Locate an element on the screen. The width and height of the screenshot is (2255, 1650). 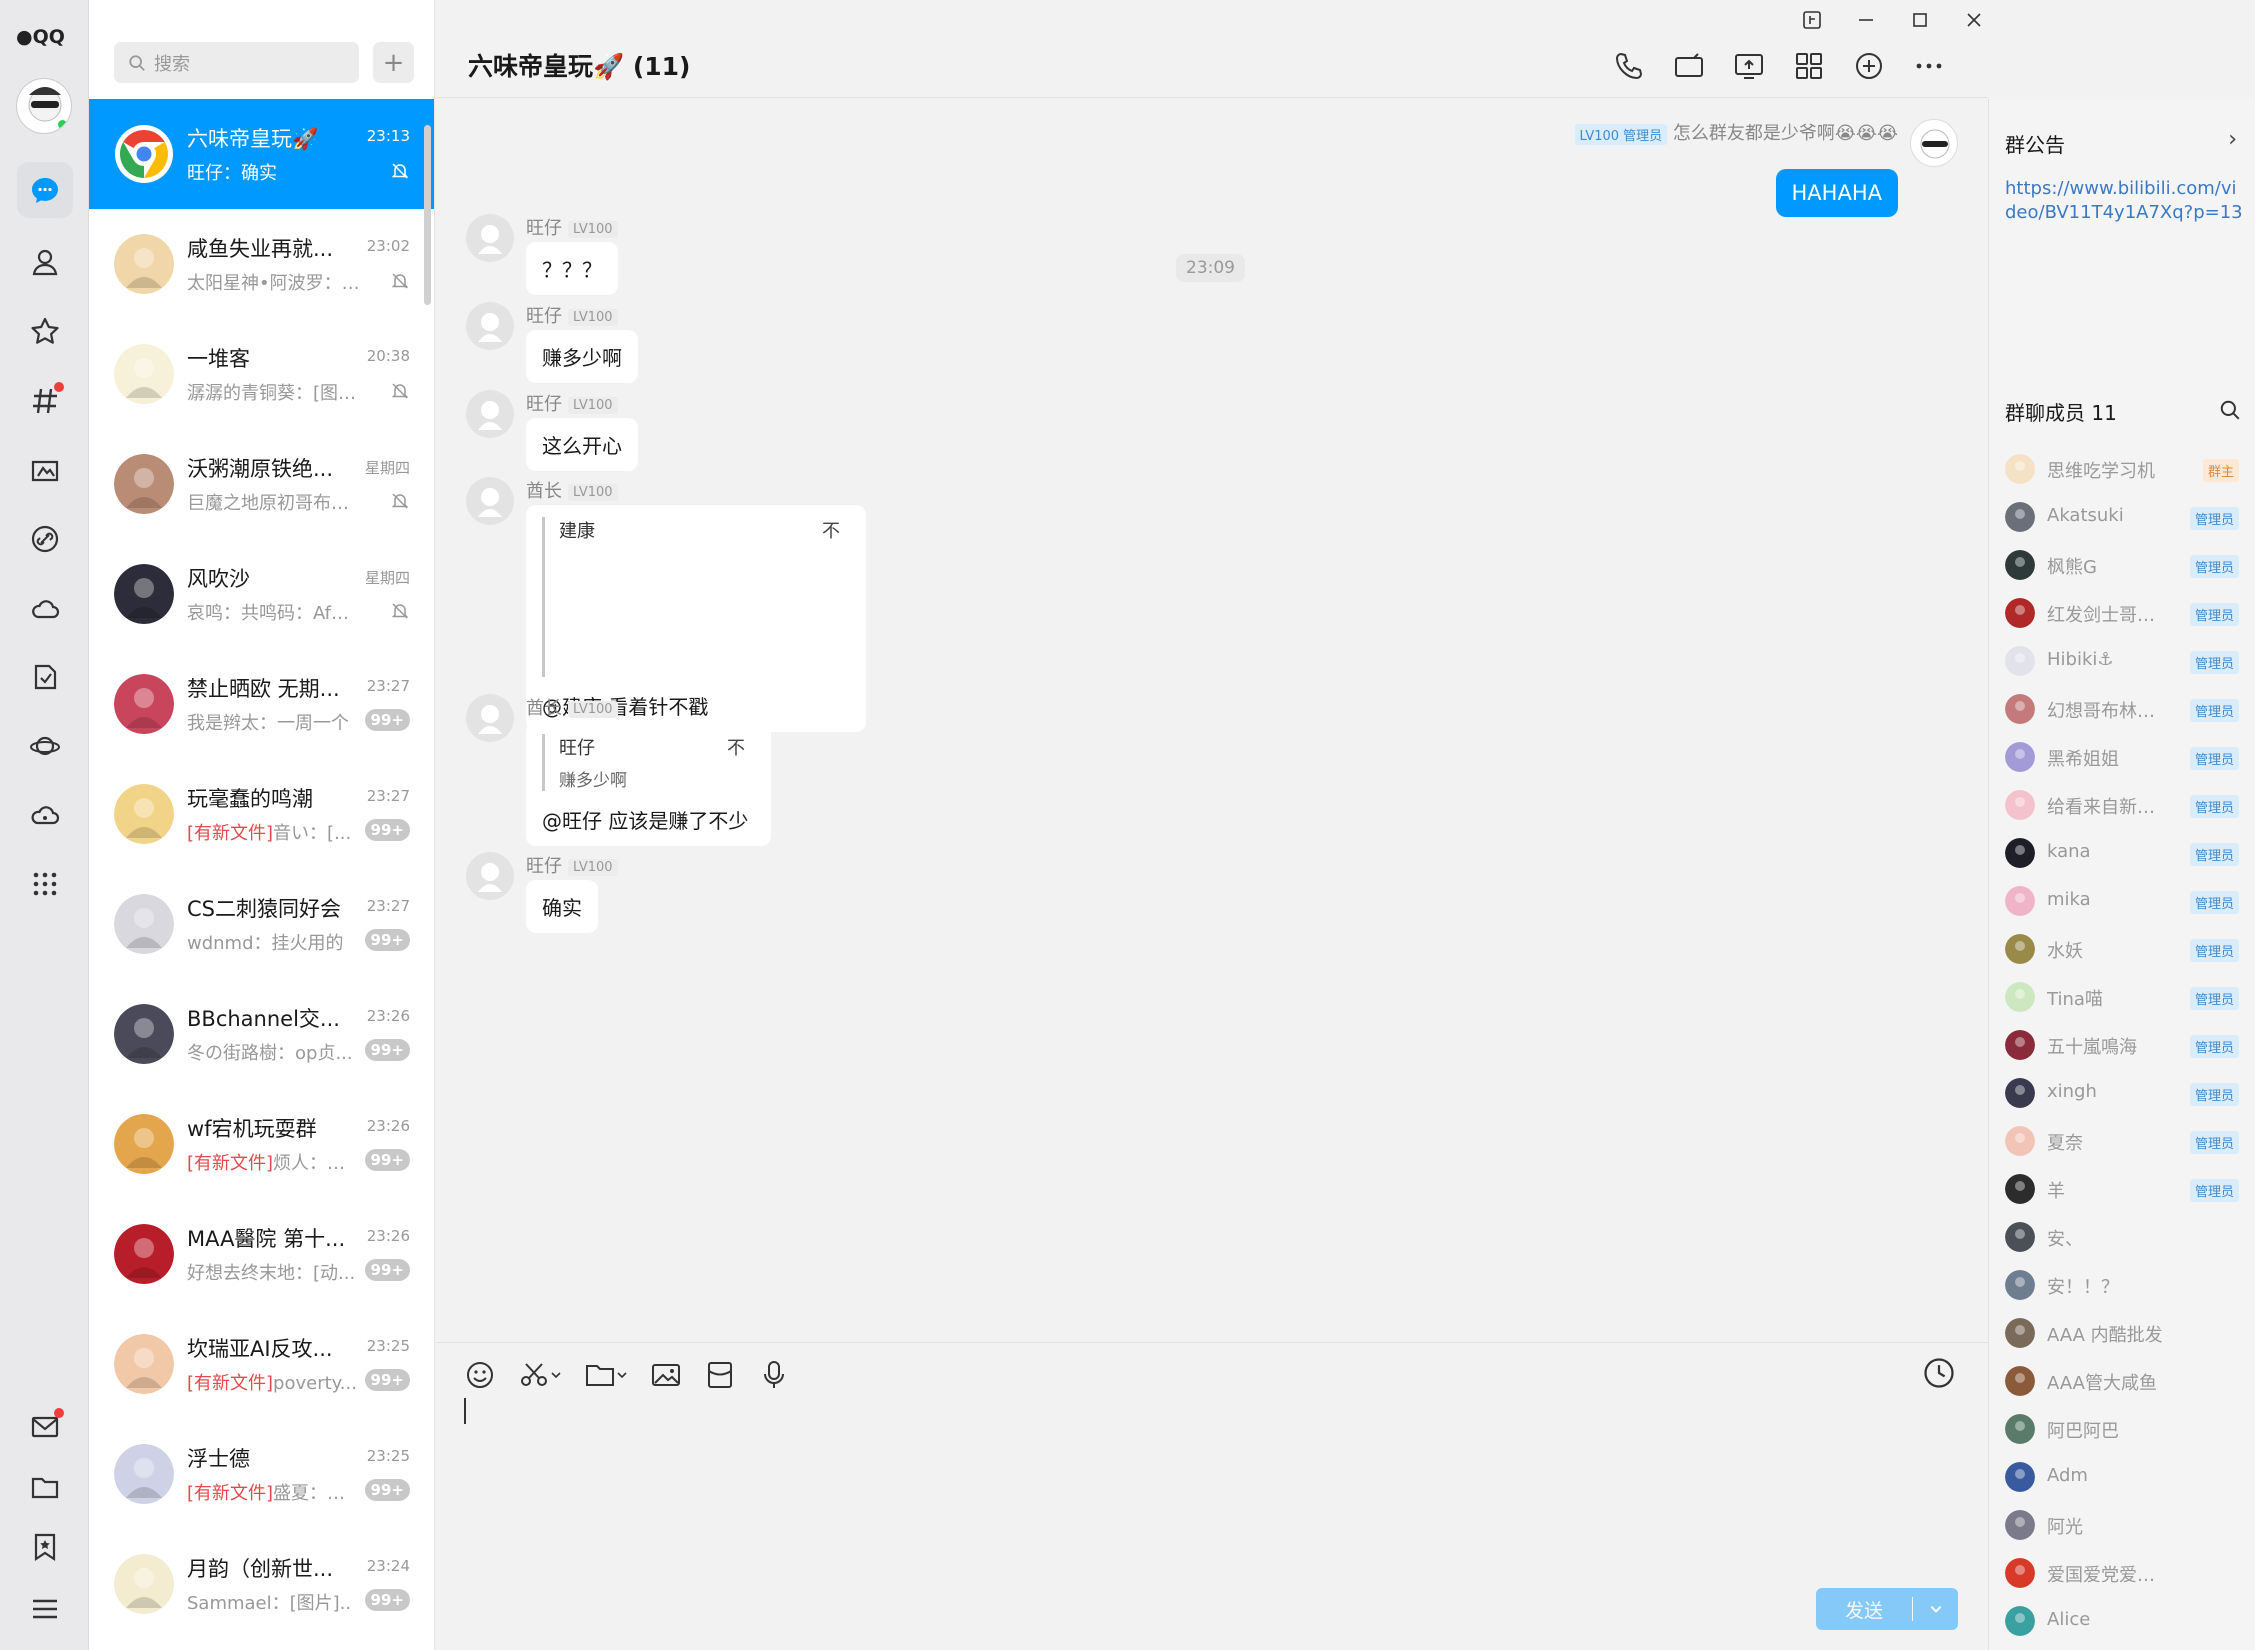
conversation-item: 玩毫蠢的鸣潮 23:27 [有新文件]音い：[... 99+ is located at coordinates (261, 814).